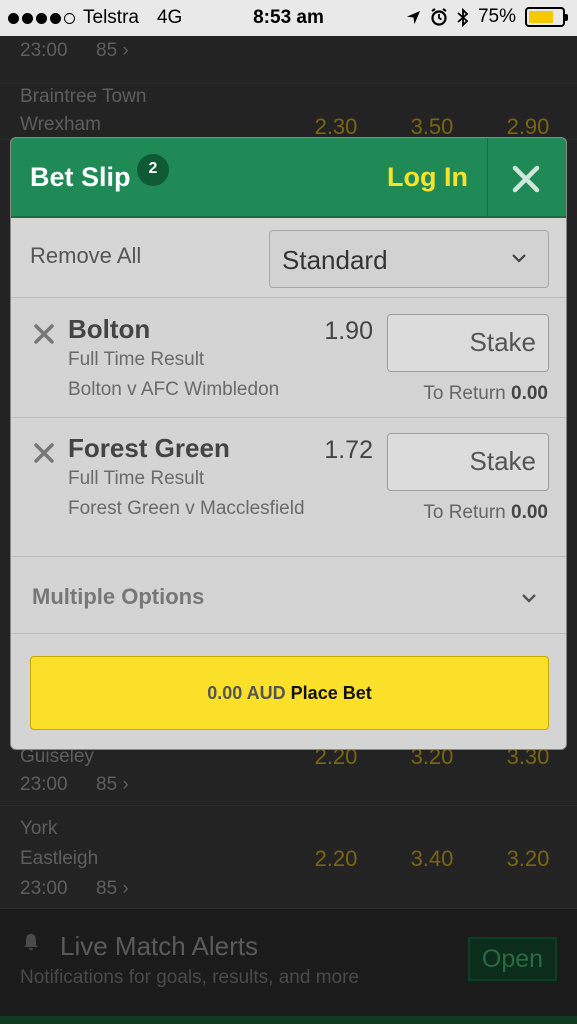 The height and width of the screenshot is (1024, 577). What do you see at coordinates (288, 18) in the screenshot?
I see `status-bar: Telstra 4G 8:53 am 75%` at bounding box center [288, 18].